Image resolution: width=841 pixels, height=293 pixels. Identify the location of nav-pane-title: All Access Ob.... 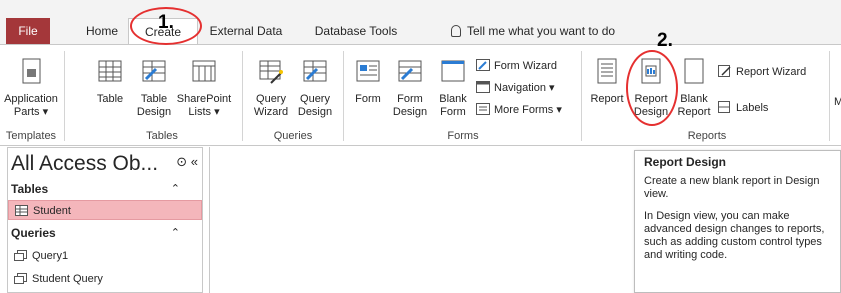
(84, 164).